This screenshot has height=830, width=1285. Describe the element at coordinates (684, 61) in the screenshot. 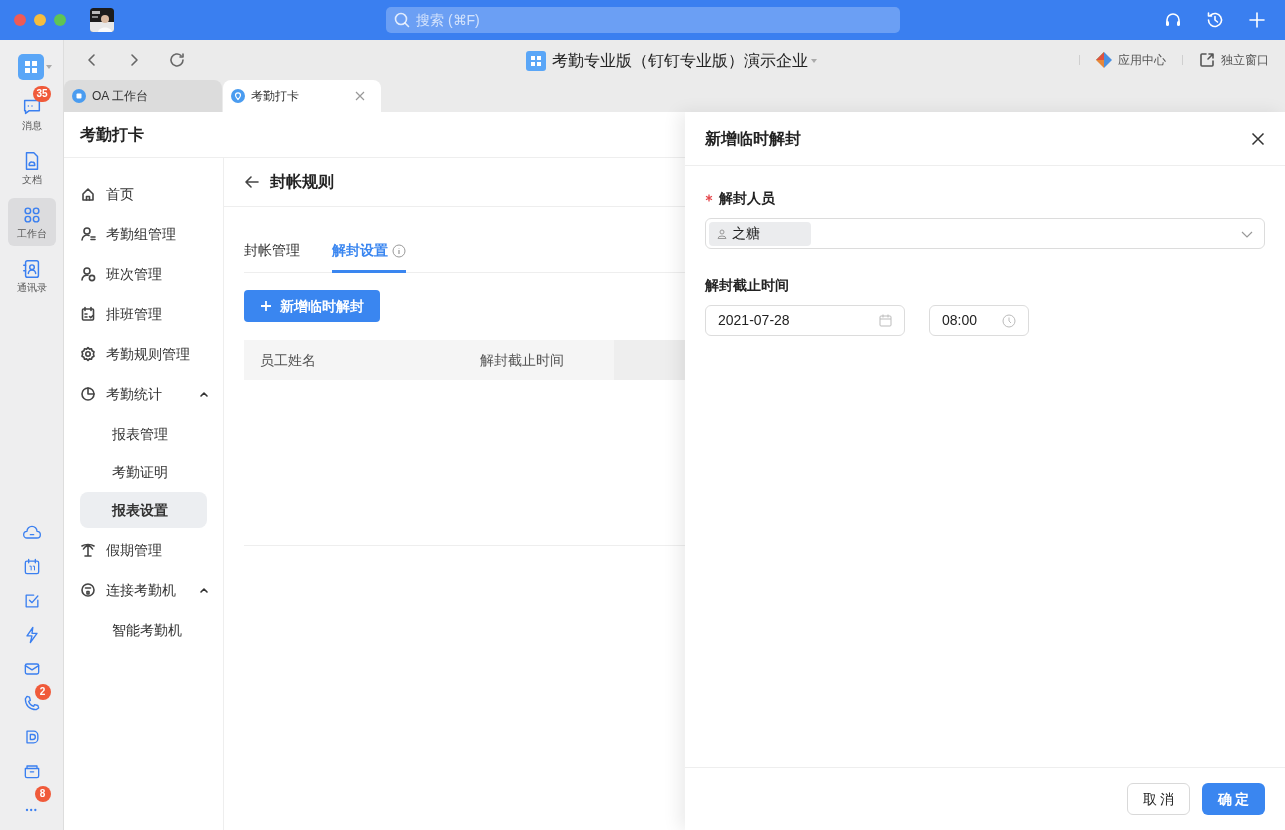

I see `organization-switcher: 考勤专业版（钉钉专业版）演示企业` at that location.